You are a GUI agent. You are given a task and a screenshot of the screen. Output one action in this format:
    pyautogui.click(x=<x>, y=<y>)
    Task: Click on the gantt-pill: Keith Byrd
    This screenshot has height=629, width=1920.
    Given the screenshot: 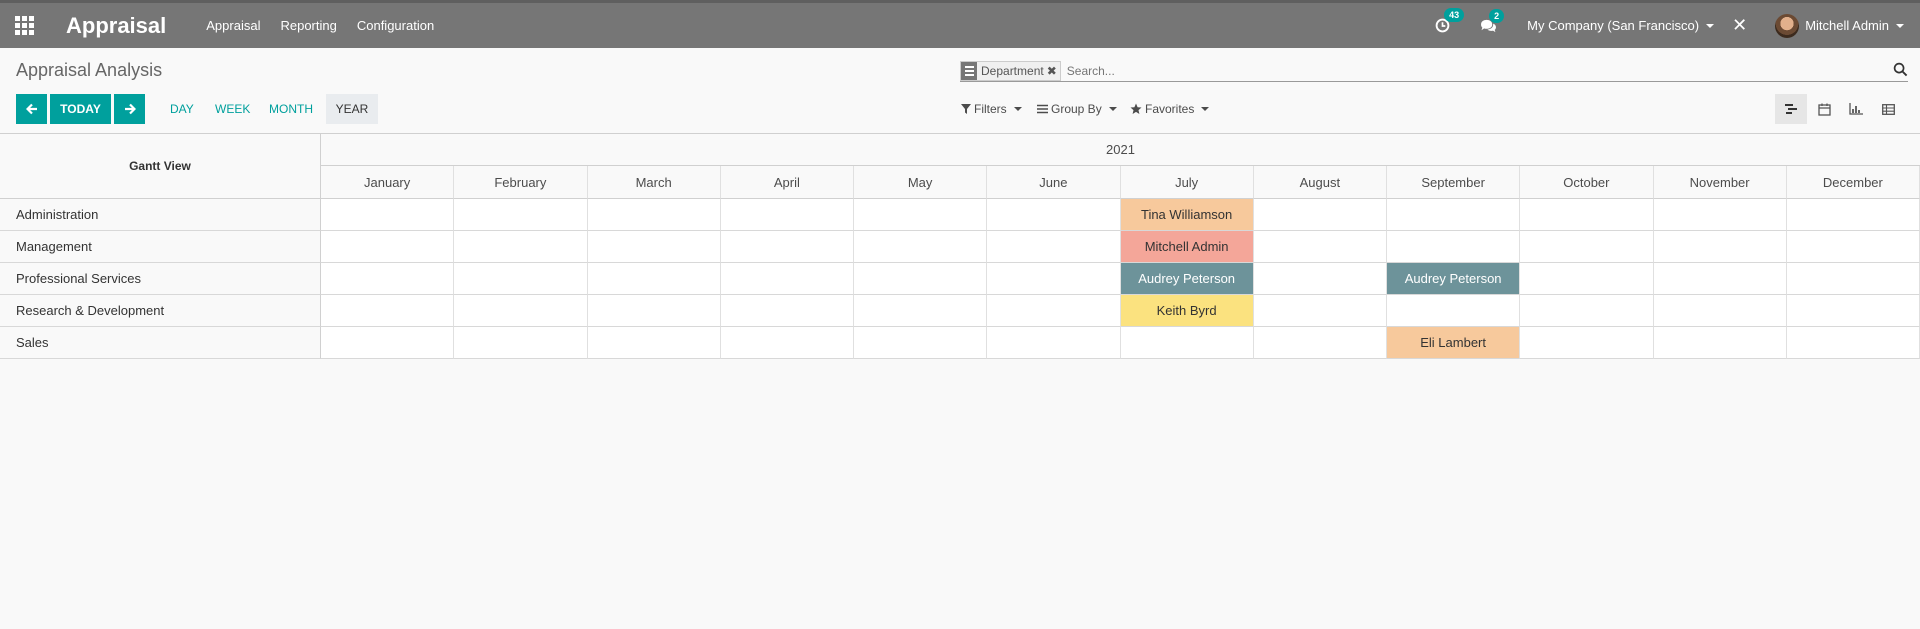 What is the action you would take?
    pyautogui.click(x=1186, y=310)
    